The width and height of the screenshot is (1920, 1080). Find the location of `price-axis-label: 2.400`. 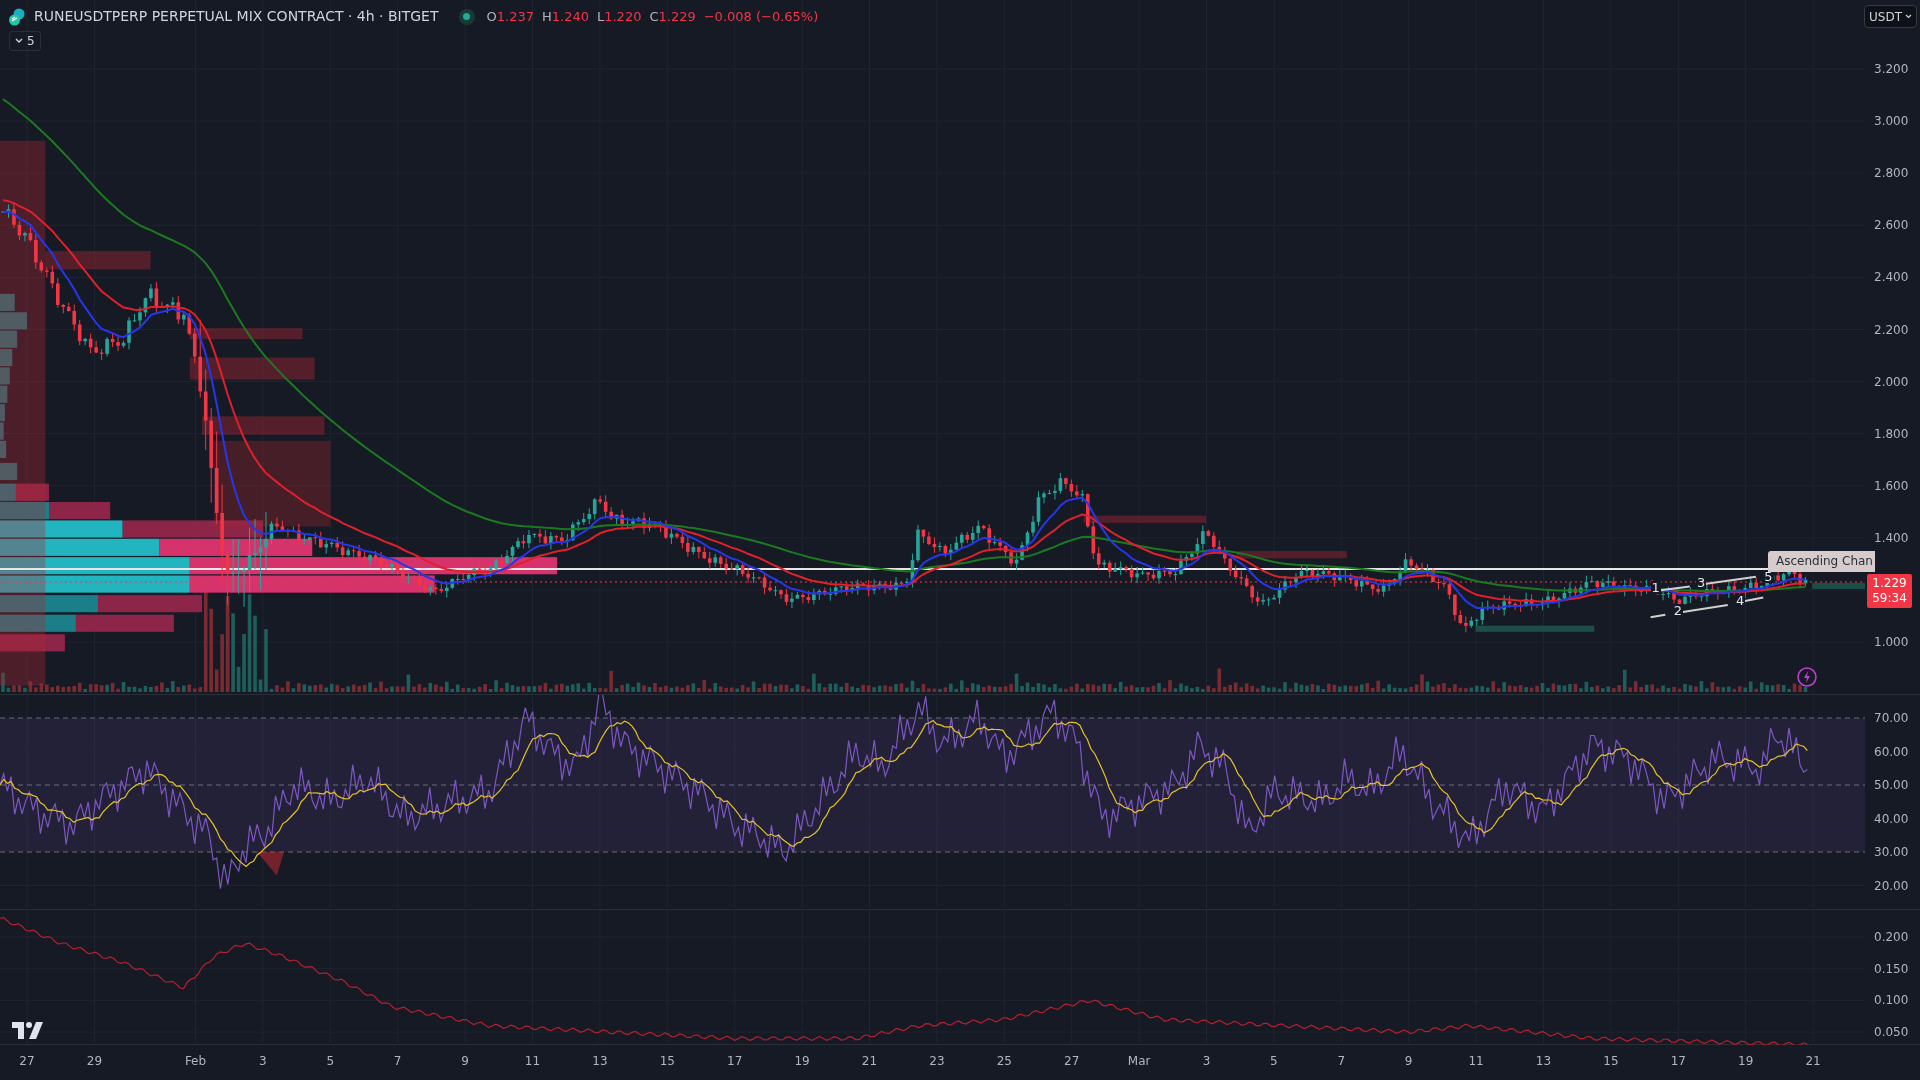

price-axis-label: 2.400 is located at coordinates (1891, 277).